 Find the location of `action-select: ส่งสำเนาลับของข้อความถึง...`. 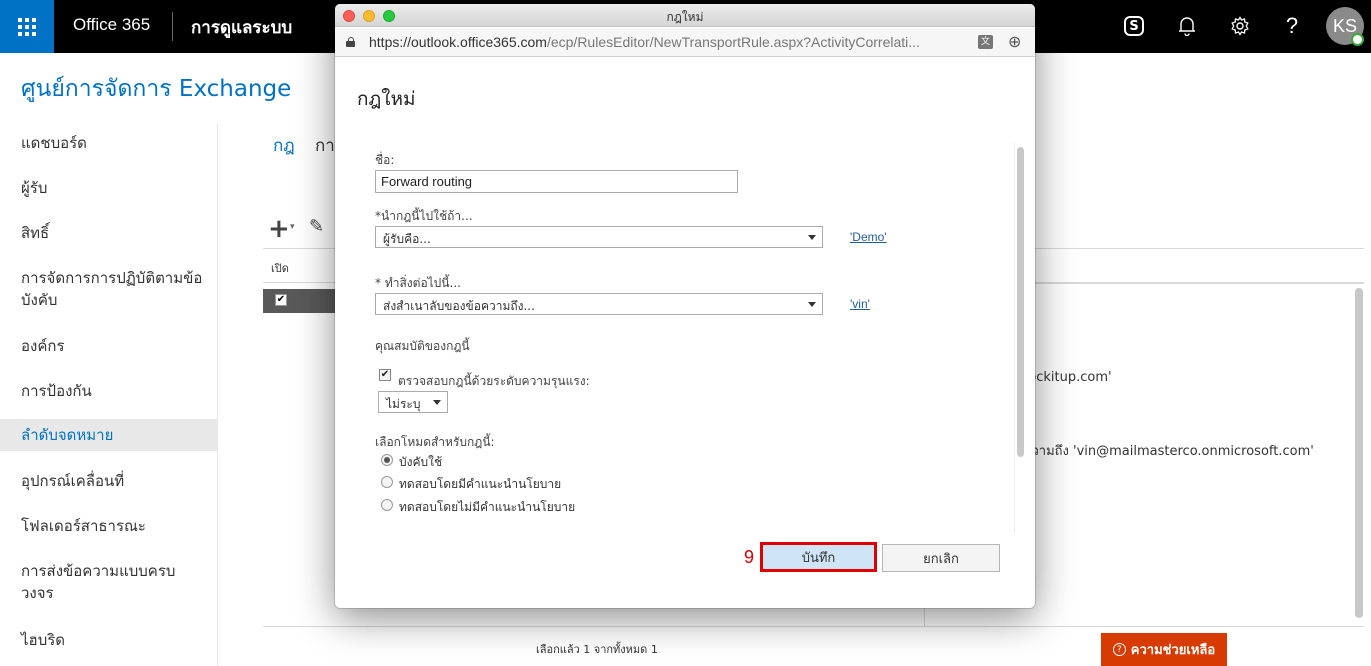

action-select: ส่งสำเนาลับของข้อความถึง... is located at coordinates (599, 304).